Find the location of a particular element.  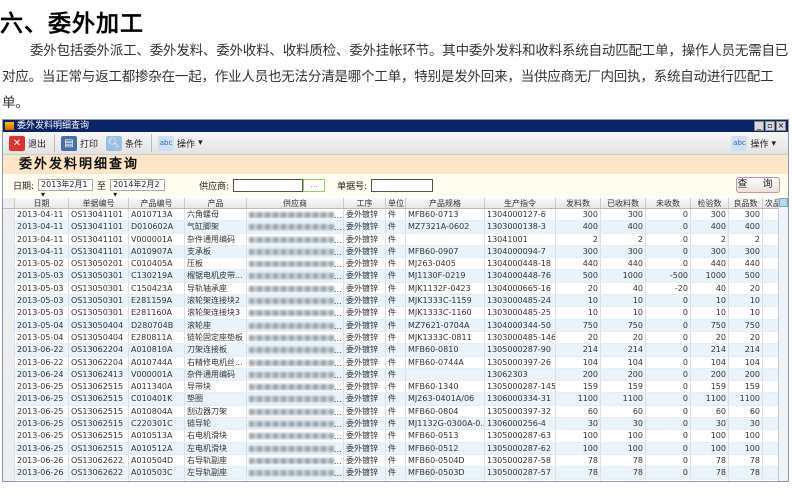

column-header: 次品 is located at coordinates (771, 203).